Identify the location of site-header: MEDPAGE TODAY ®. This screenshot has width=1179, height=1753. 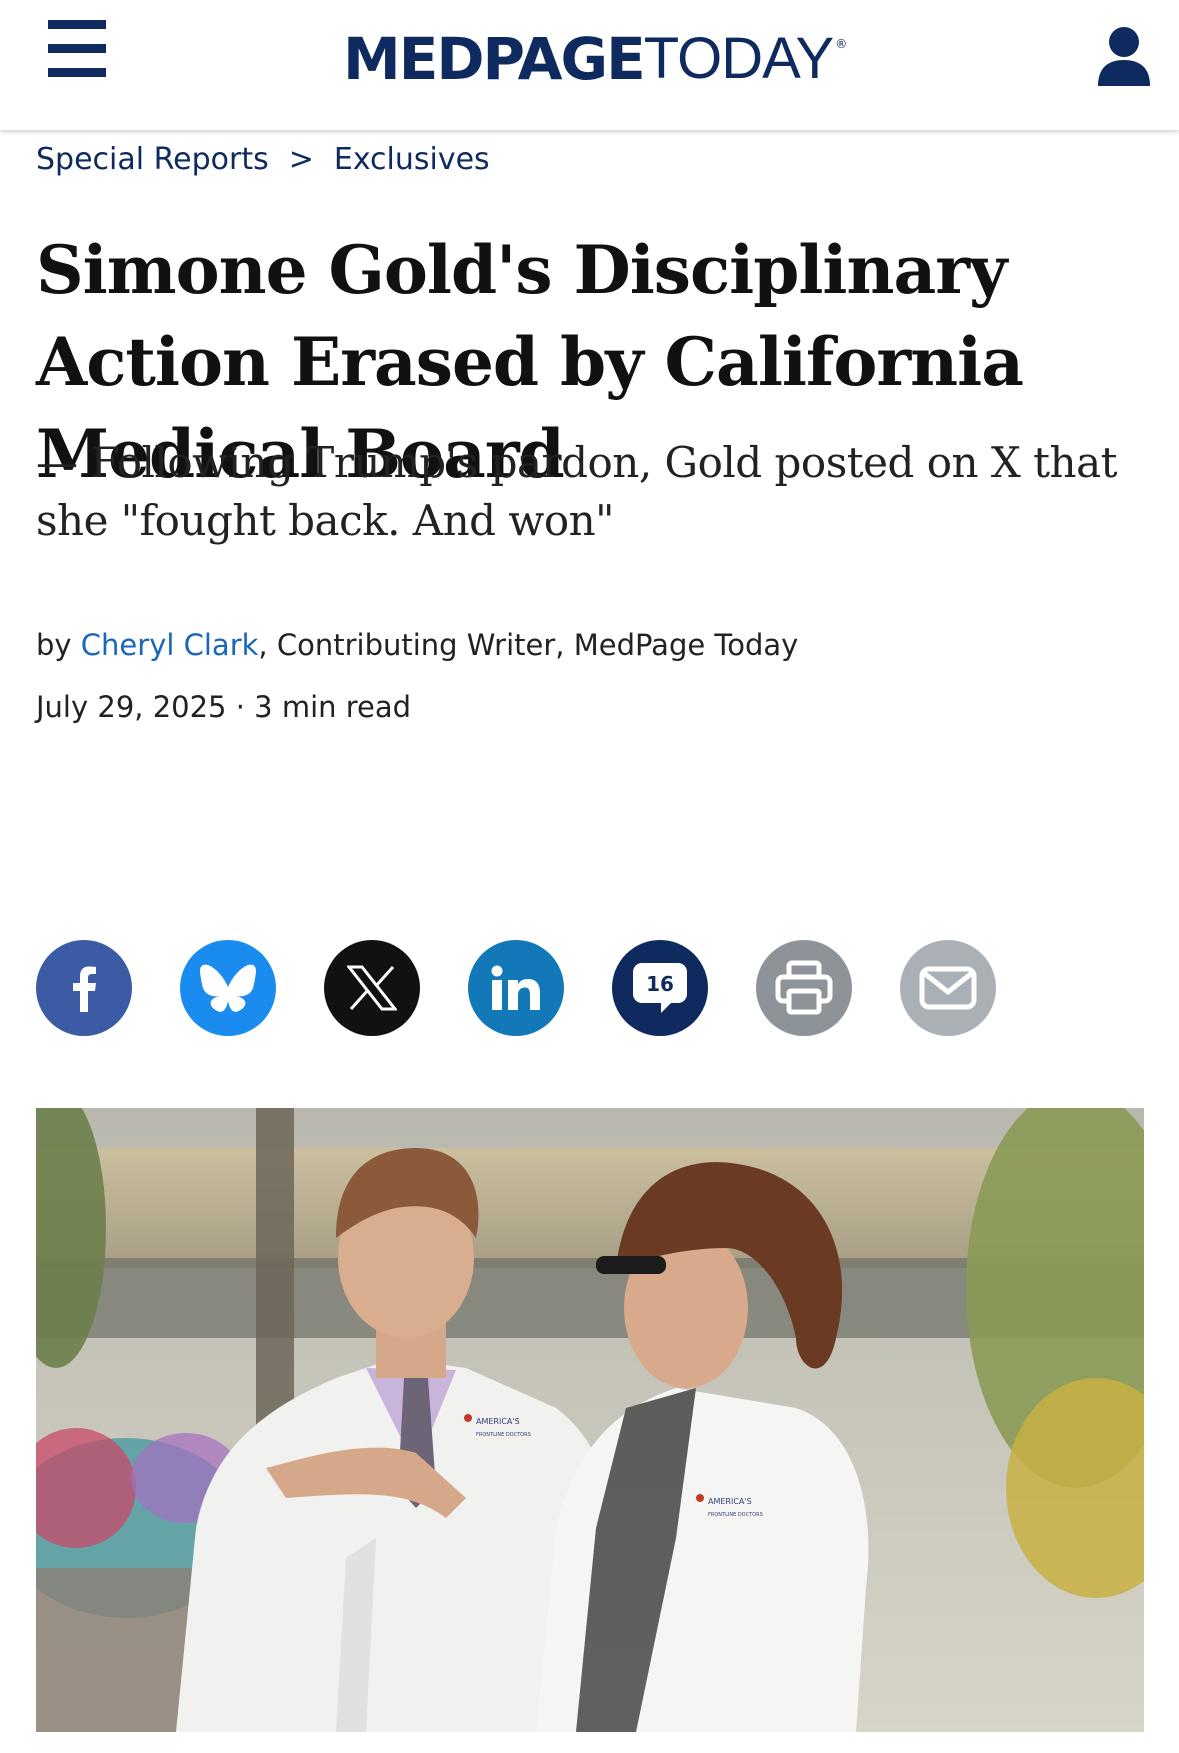
(589, 65).